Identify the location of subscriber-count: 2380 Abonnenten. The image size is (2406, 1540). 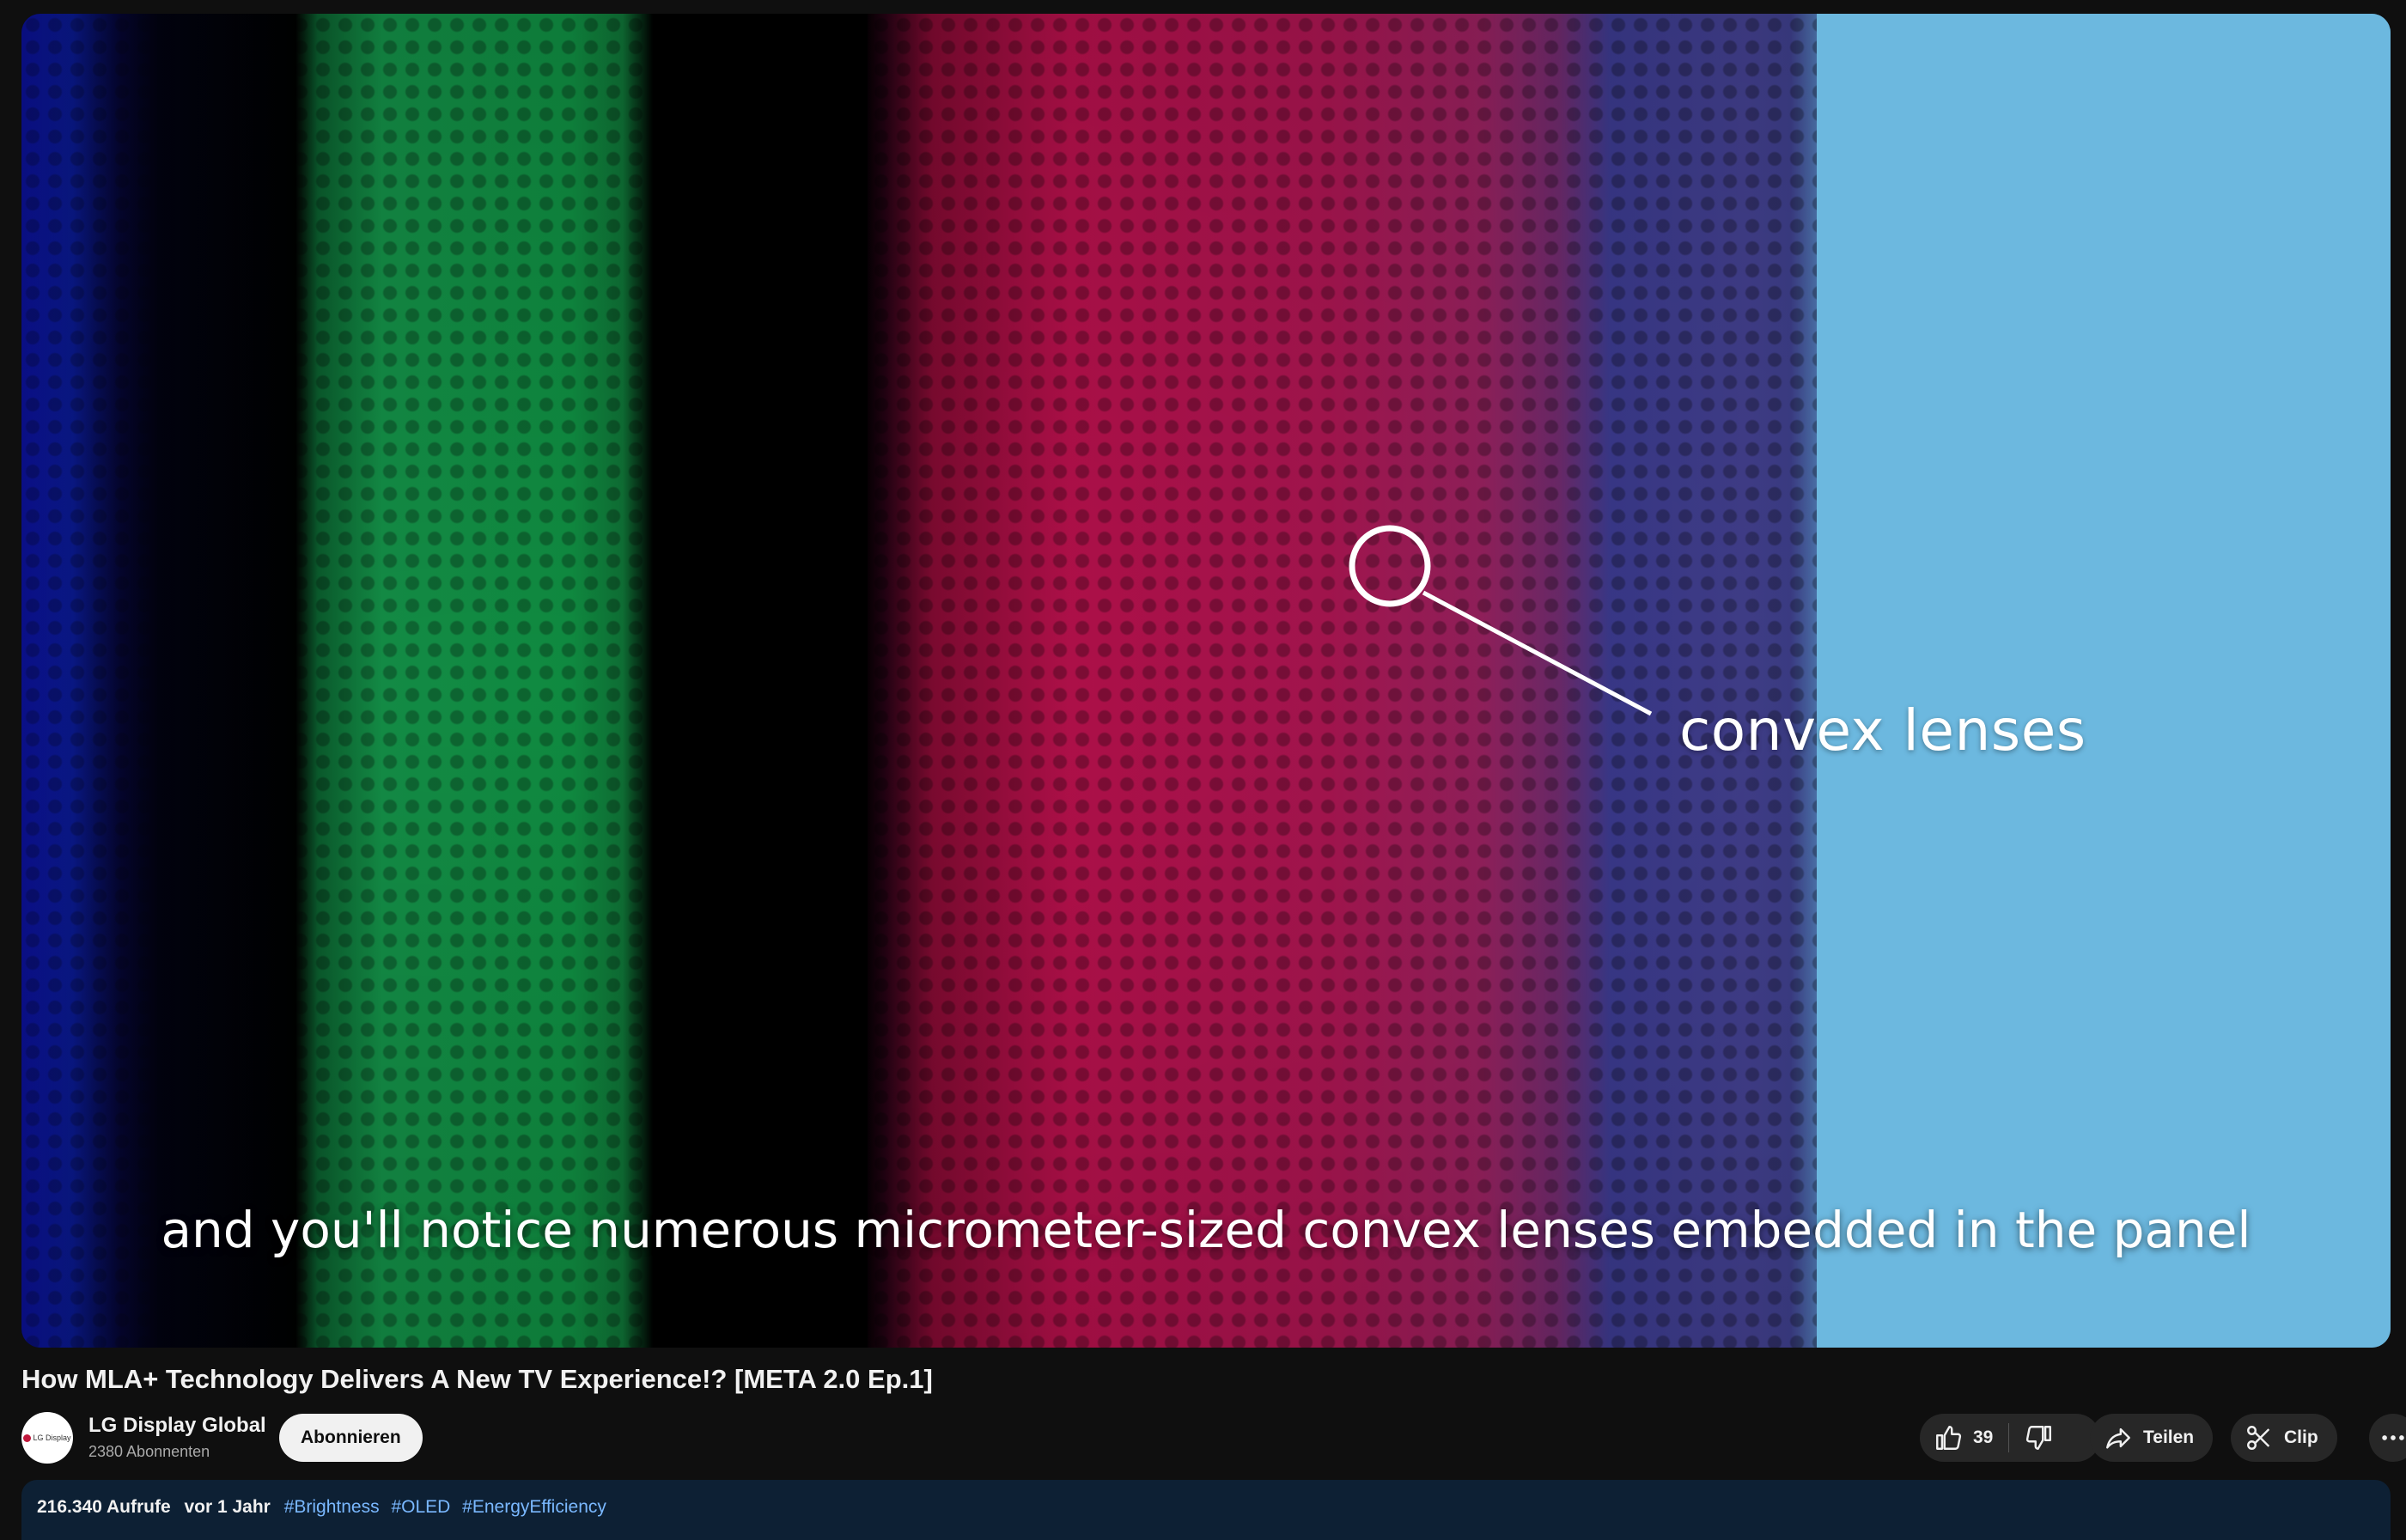
(149, 1452).